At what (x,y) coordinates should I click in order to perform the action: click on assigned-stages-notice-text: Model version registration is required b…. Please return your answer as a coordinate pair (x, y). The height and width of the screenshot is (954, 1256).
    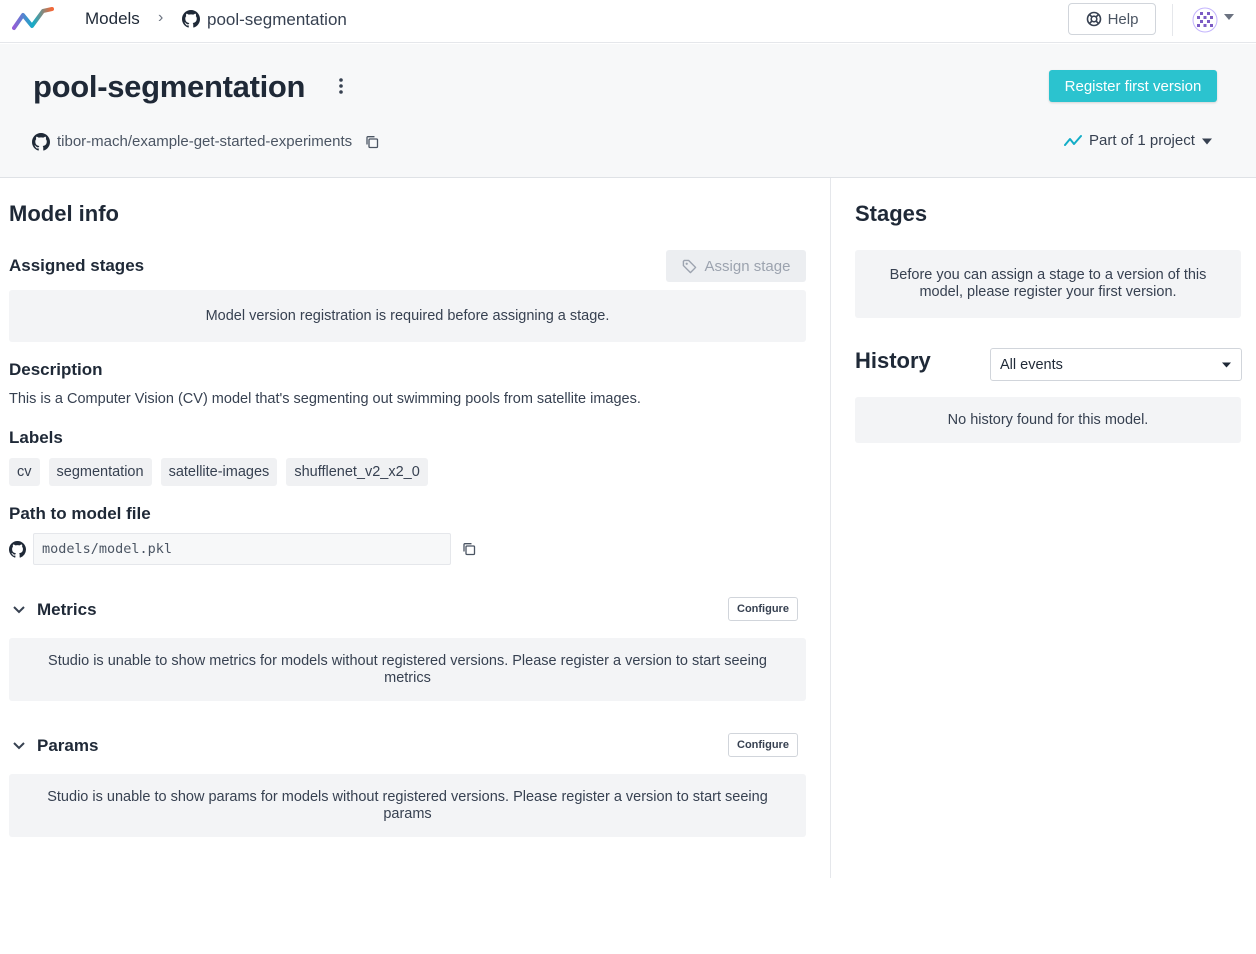
    Looking at the image, I should click on (407, 315).